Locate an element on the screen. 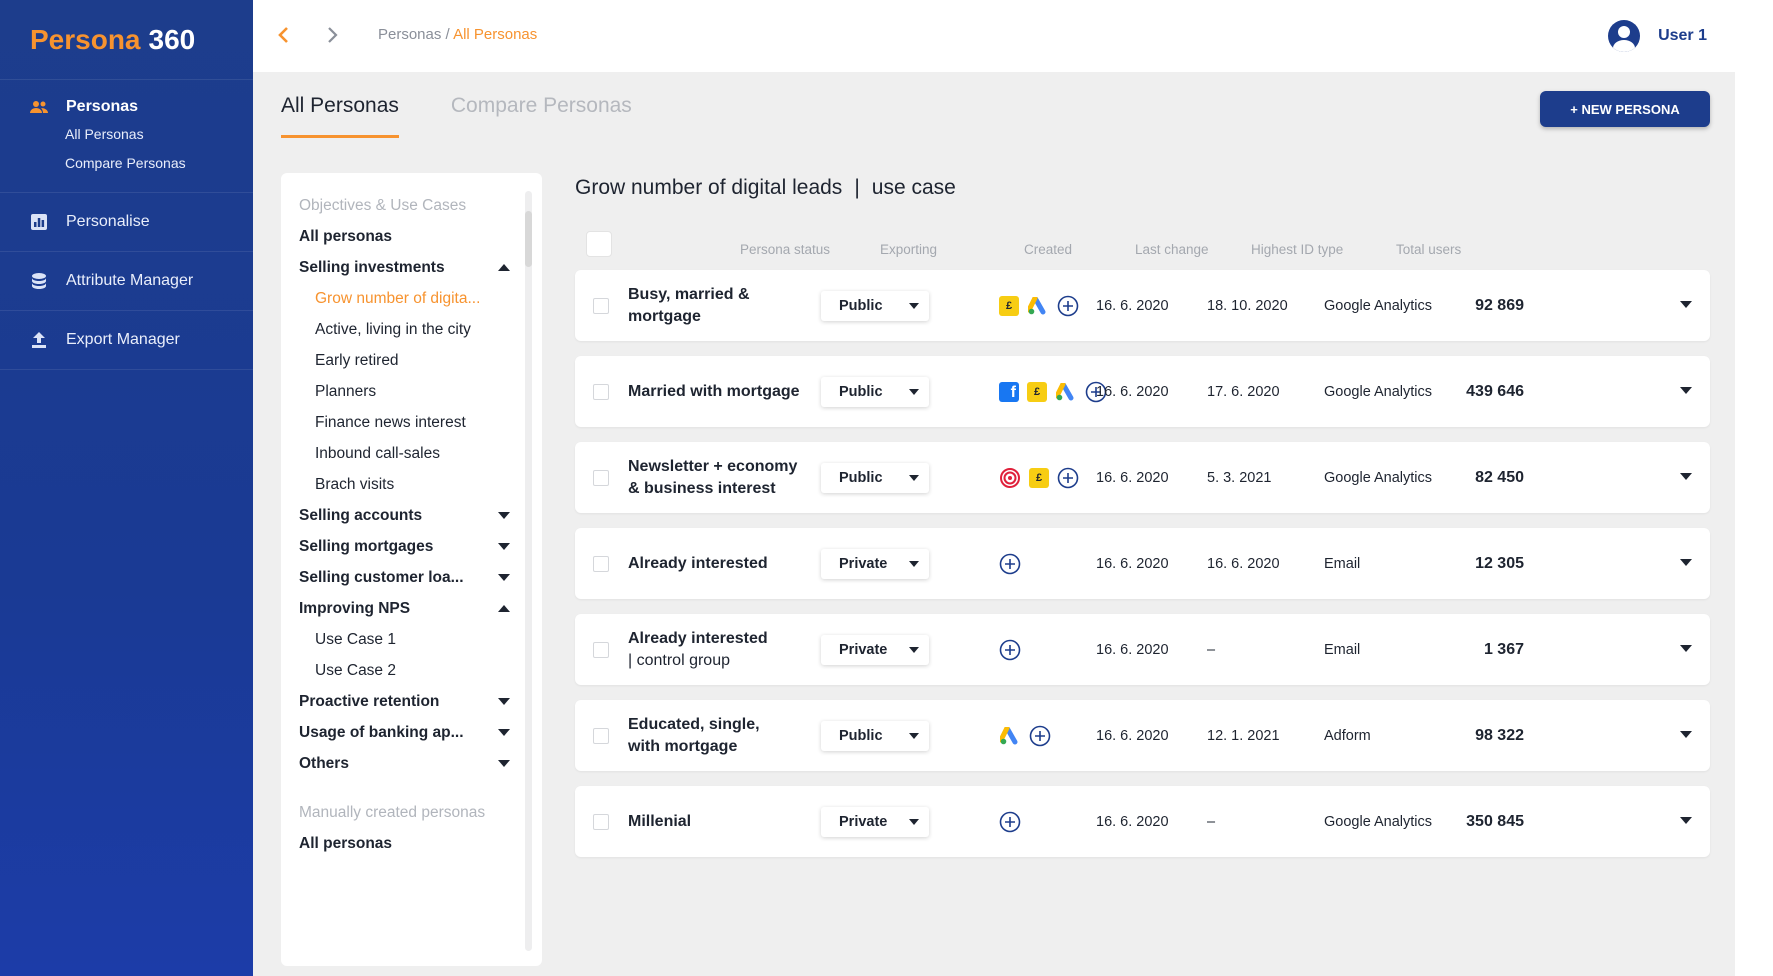 The width and height of the screenshot is (1773, 976). sidebar-subitem-compare-personas: Compare Personas is located at coordinates (126, 163).